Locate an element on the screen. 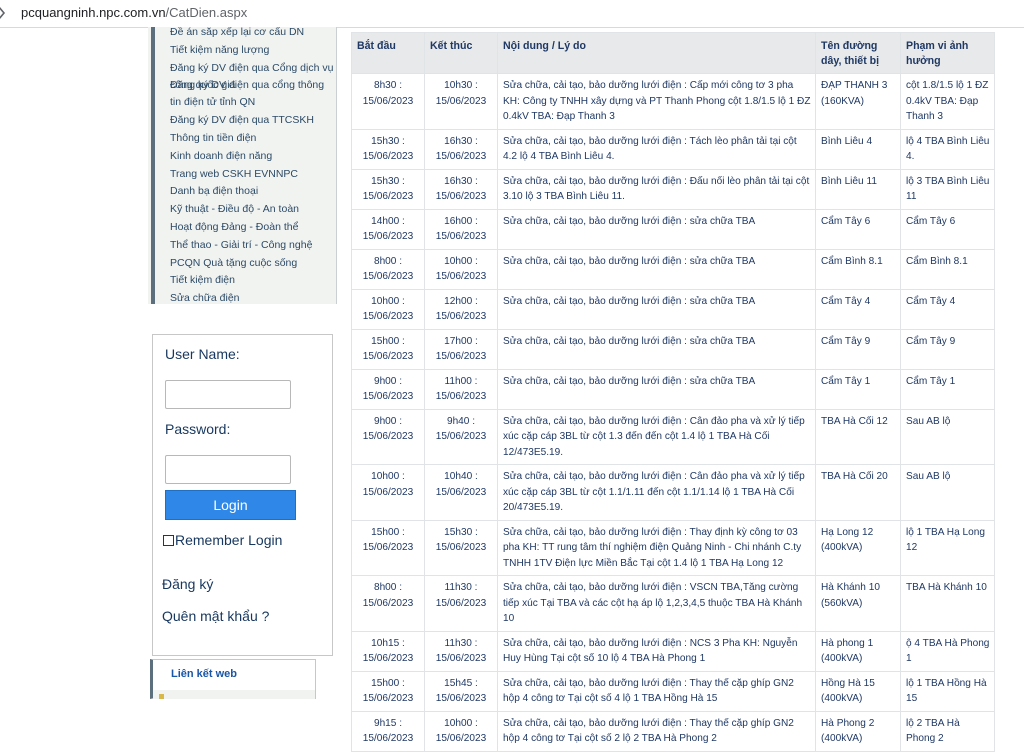  remember-login: Remember Login is located at coordinates (222, 540).